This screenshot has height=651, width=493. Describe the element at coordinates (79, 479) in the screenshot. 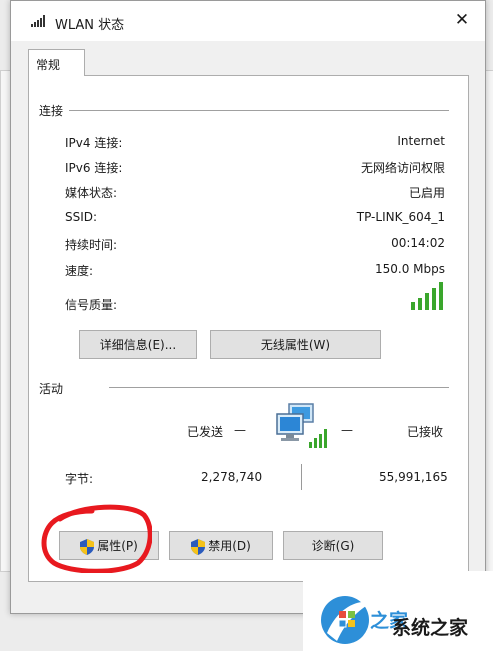

I see `bytes-label: 字节:` at that location.